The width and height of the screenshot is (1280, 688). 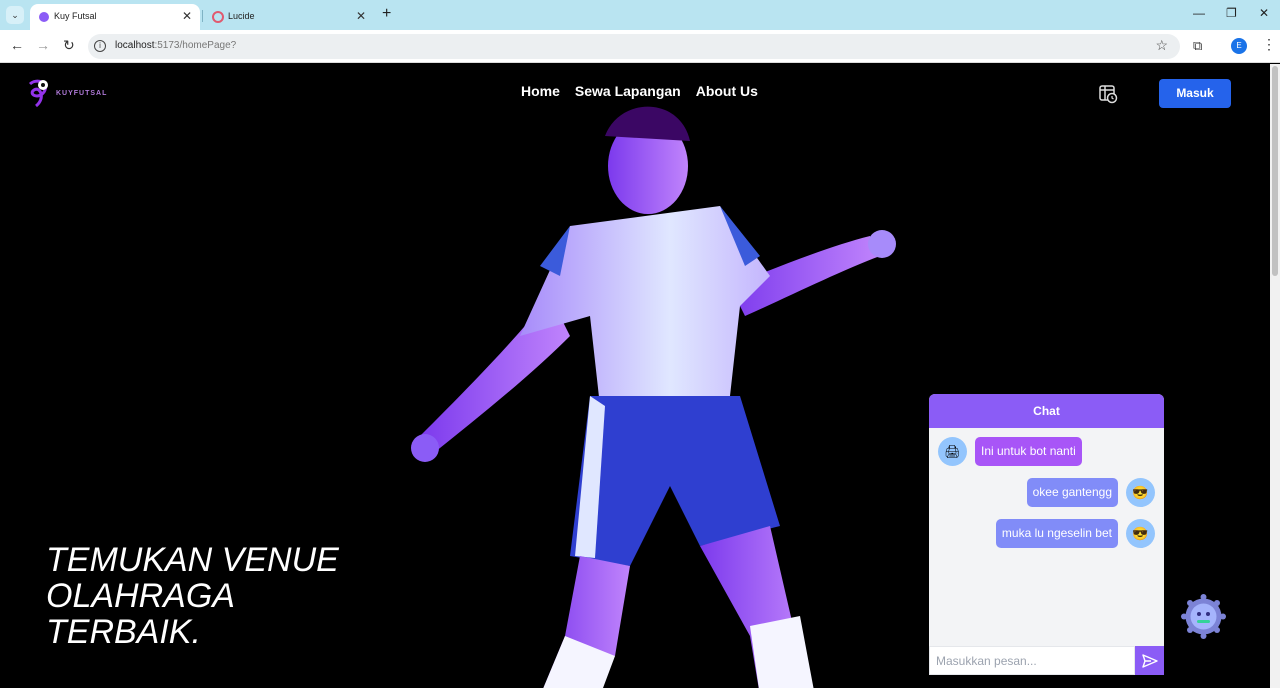 I want to click on main-nav: Home Sewa Lapangan About Us, so click(x=639, y=91).